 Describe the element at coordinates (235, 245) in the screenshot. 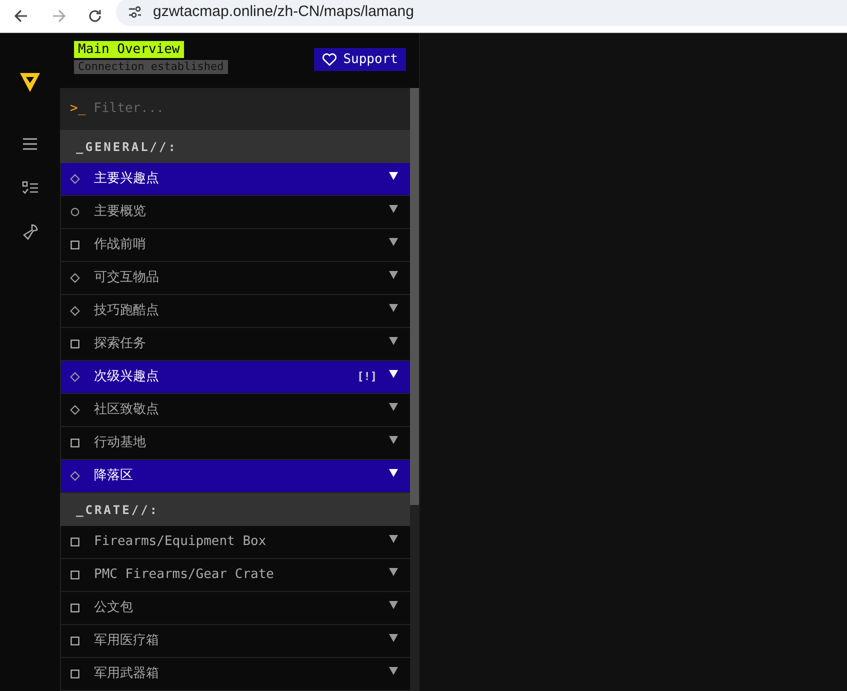

I see `layer-row: 作战前哨` at that location.